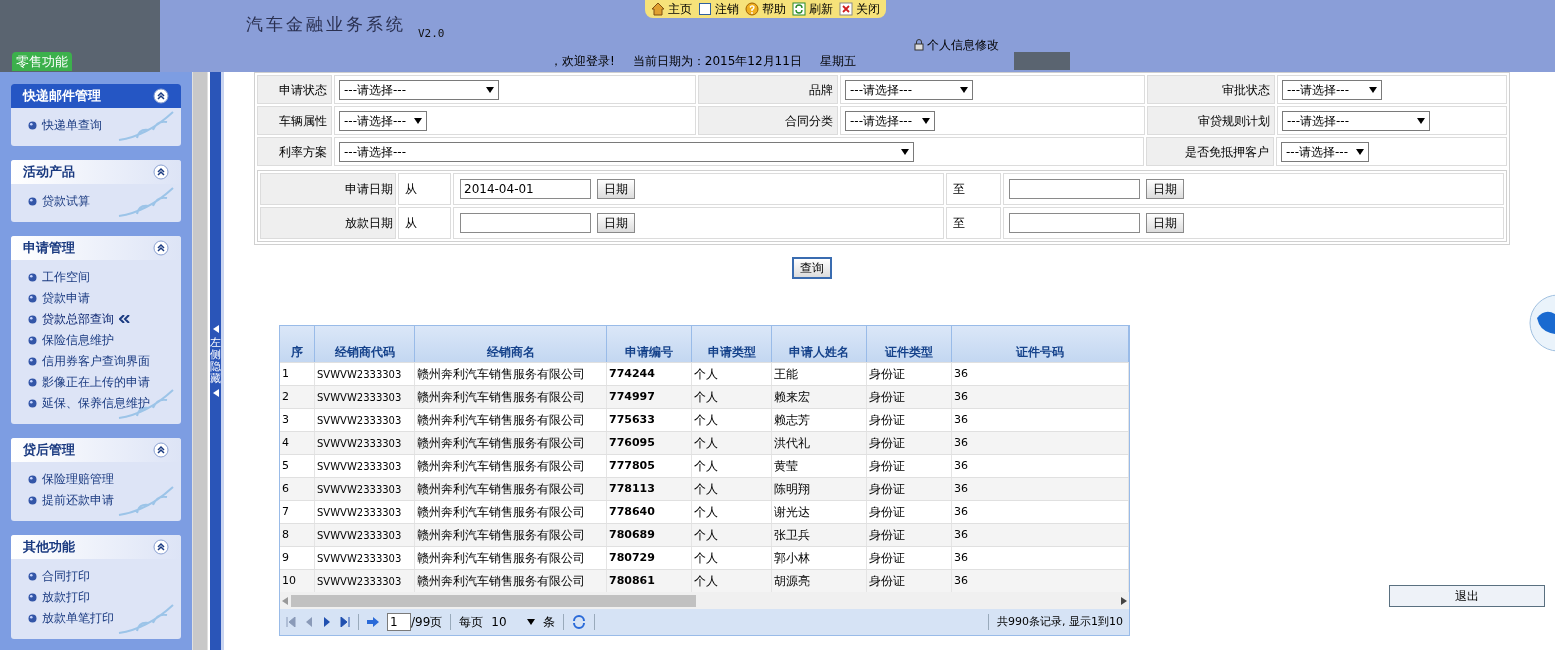  Describe the element at coordinates (49, 248) in the screenshot. I see `panel-title: 申请管理` at that location.